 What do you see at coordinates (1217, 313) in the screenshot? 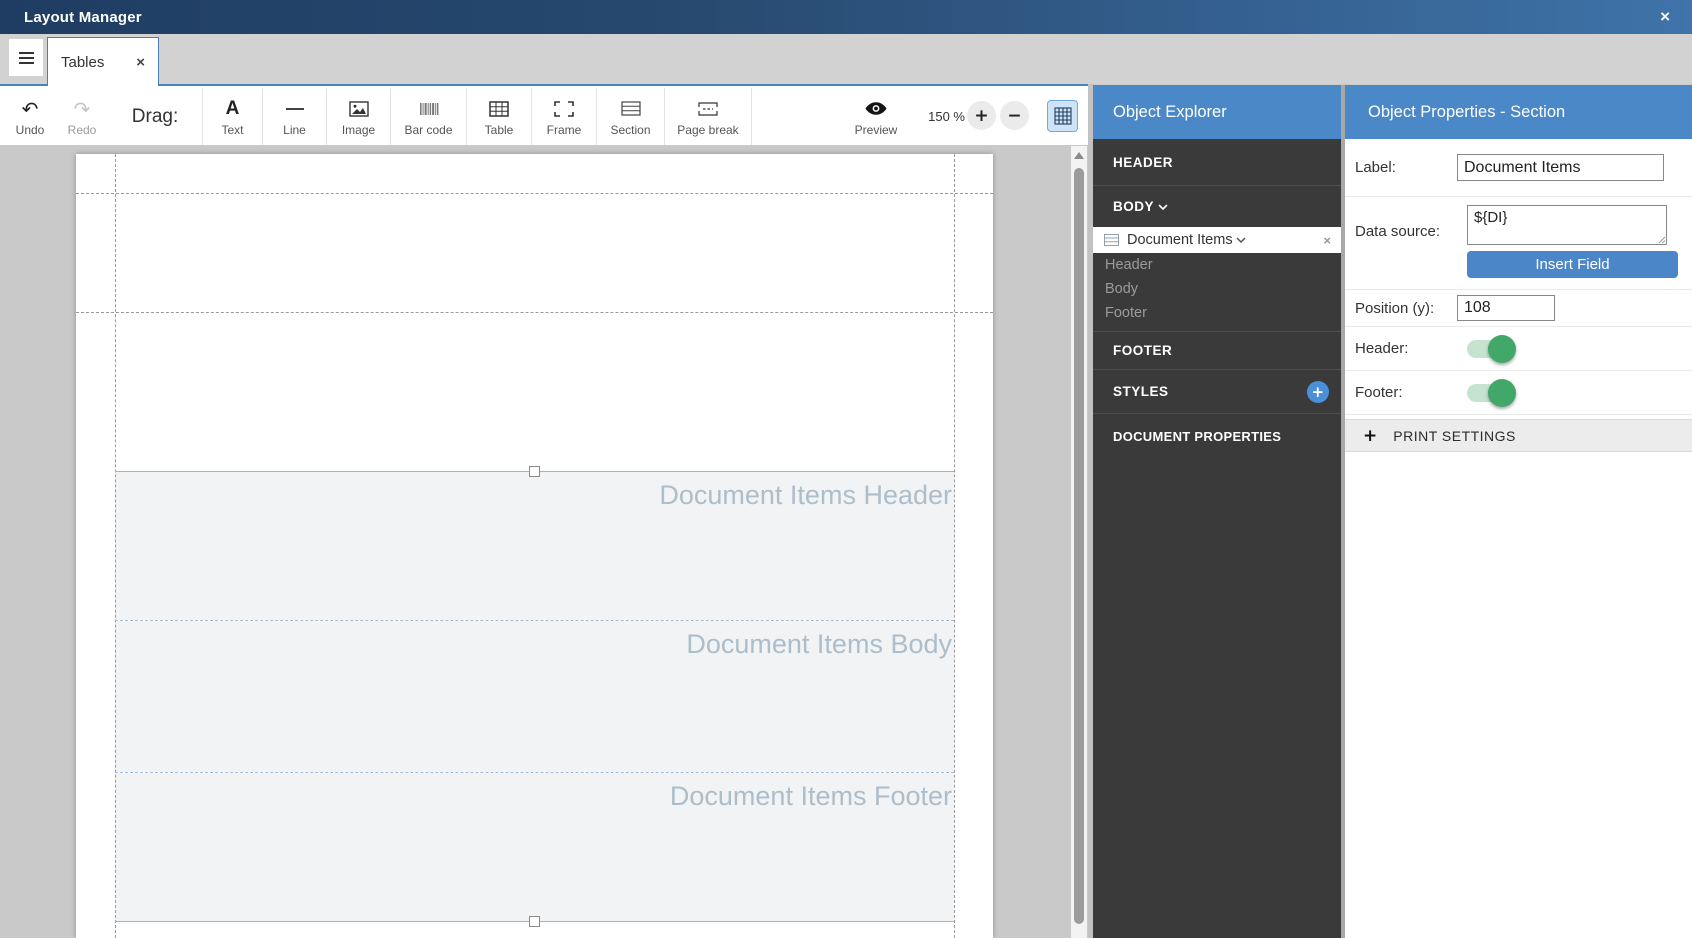
I see `explorer-subitem-footer: Footer` at bounding box center [1217, 313].